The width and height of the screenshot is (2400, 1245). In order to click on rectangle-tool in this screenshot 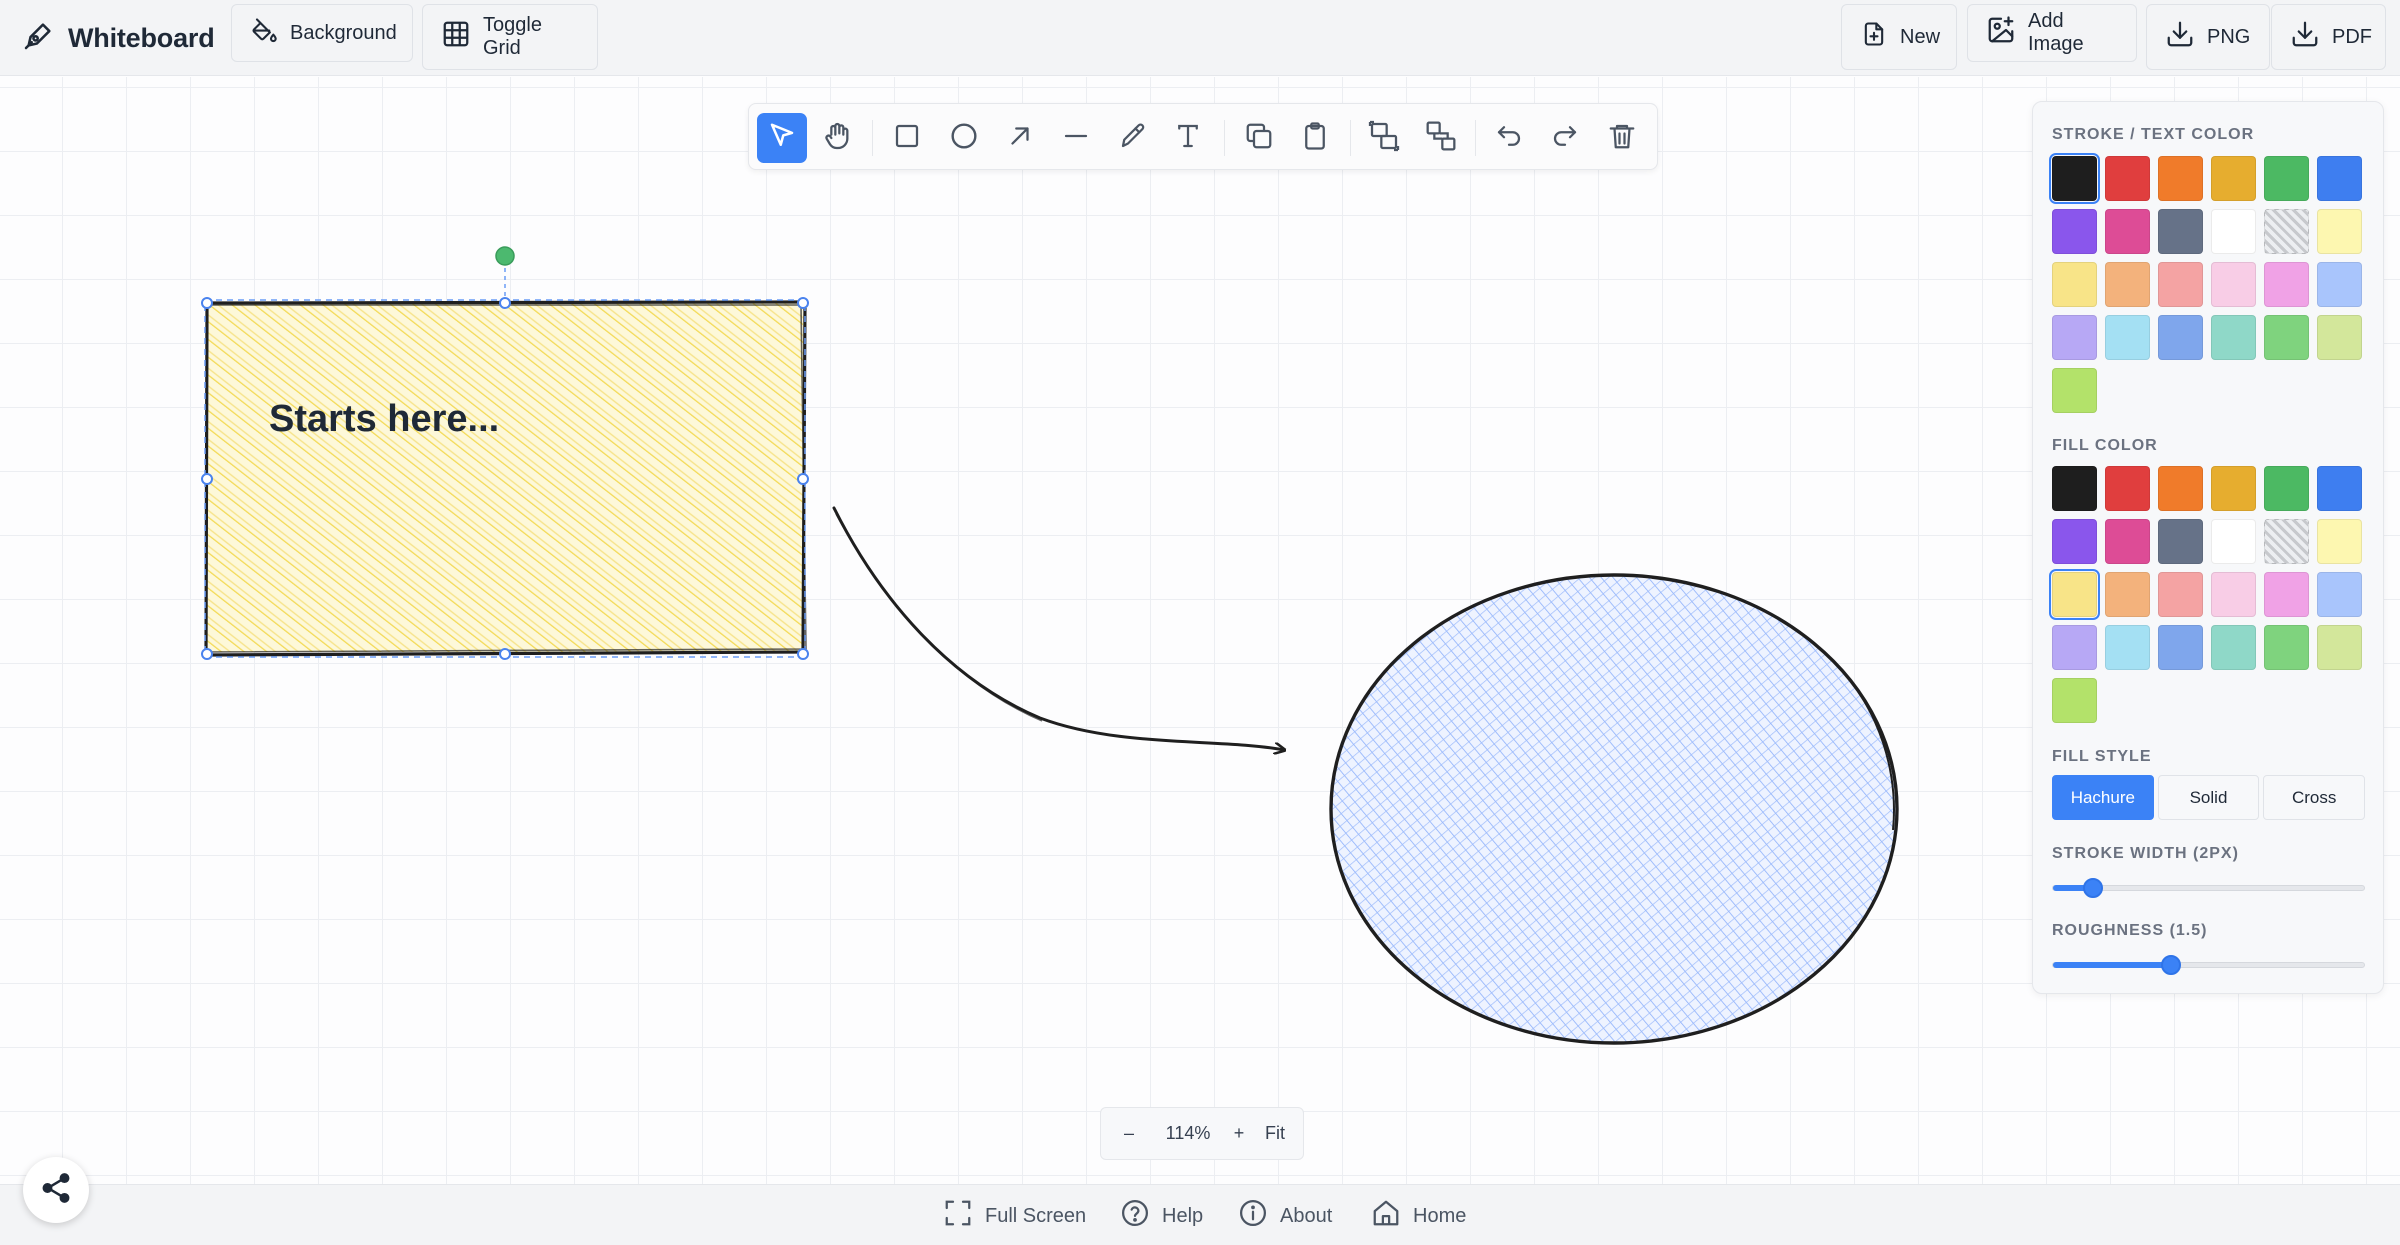, I will do `click(907, 138)`.